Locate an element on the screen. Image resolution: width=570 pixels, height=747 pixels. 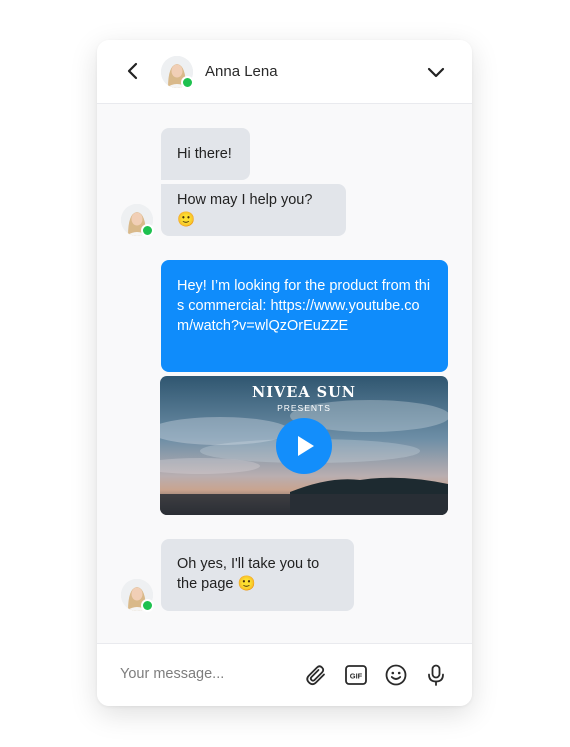
gif-icon: GIF is located at coordinates (356, 675).